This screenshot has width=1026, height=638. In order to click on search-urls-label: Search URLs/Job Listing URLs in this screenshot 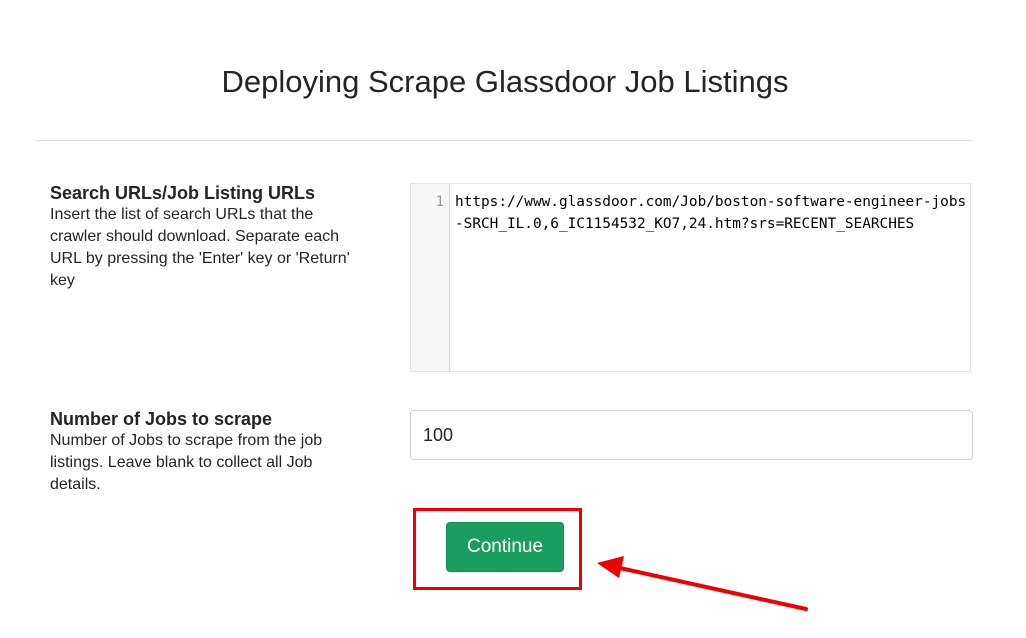, I will do `click(183, 193)`.